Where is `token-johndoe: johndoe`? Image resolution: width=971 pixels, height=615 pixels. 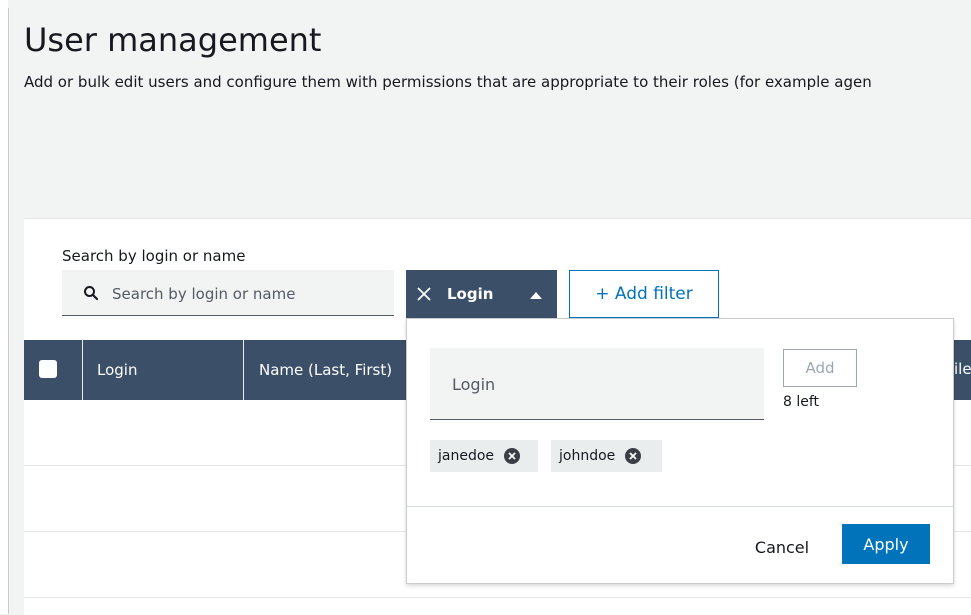
token-johndoe: johndoe is located at coordinates (606, 456).